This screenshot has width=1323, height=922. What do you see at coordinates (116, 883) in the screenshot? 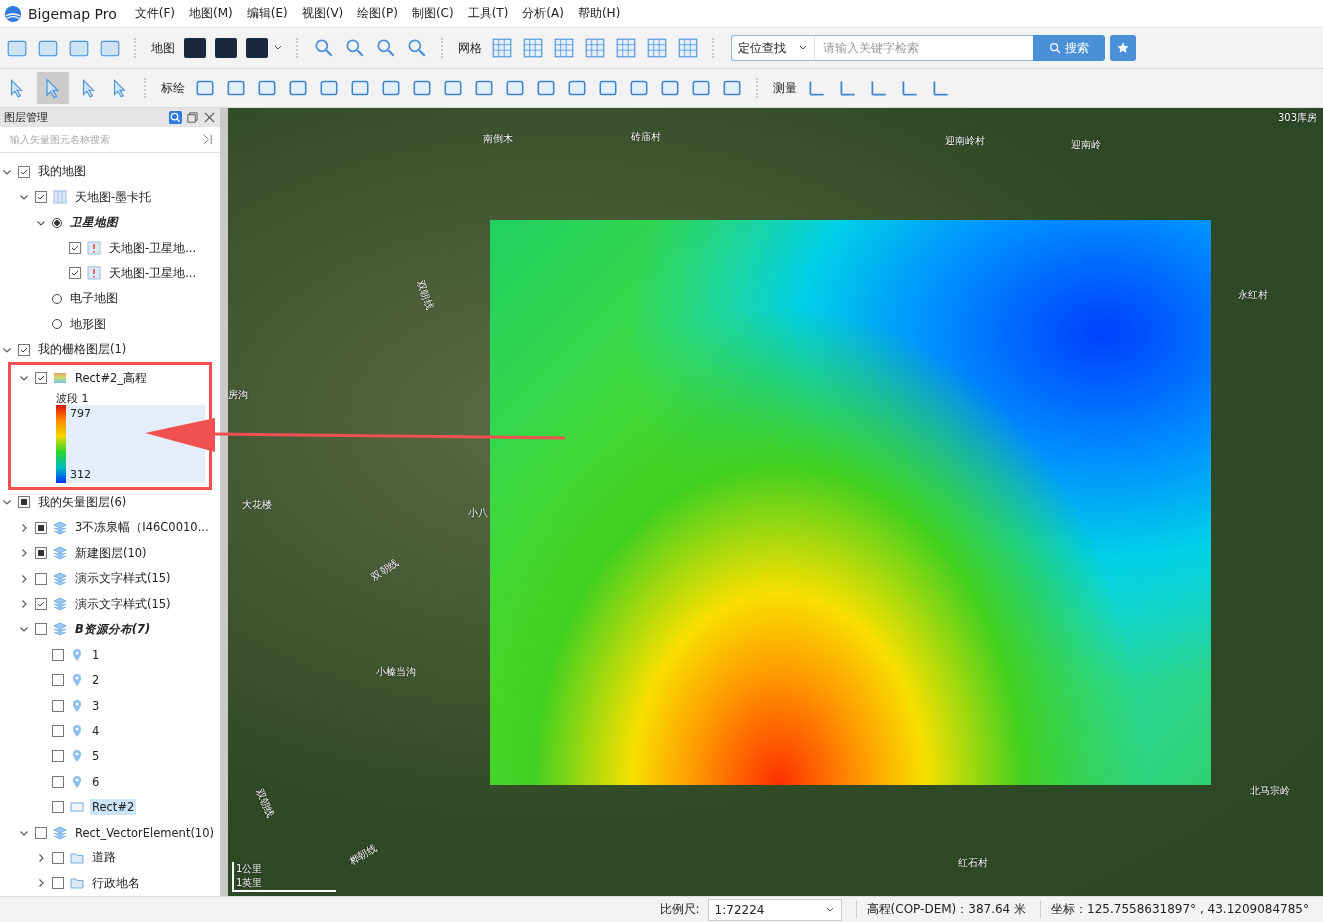
I see `layer-item: 行政地名` at bounding box center [116, 883].